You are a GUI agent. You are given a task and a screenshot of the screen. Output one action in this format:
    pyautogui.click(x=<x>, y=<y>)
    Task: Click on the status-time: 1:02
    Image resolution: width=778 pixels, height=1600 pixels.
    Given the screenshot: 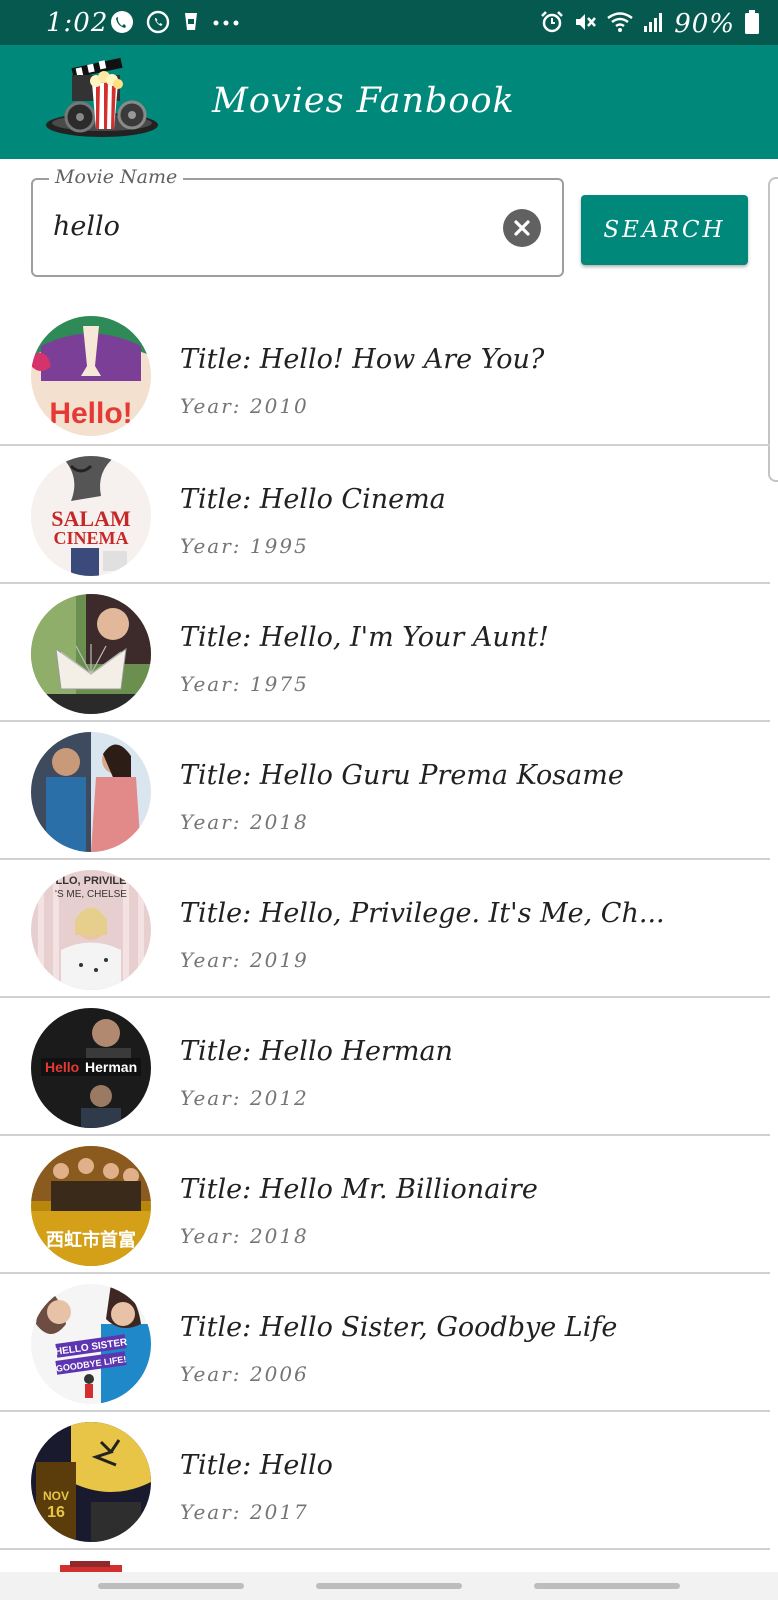 What is the action you would take?
    pyautogui.click(x=77, y=23)
    